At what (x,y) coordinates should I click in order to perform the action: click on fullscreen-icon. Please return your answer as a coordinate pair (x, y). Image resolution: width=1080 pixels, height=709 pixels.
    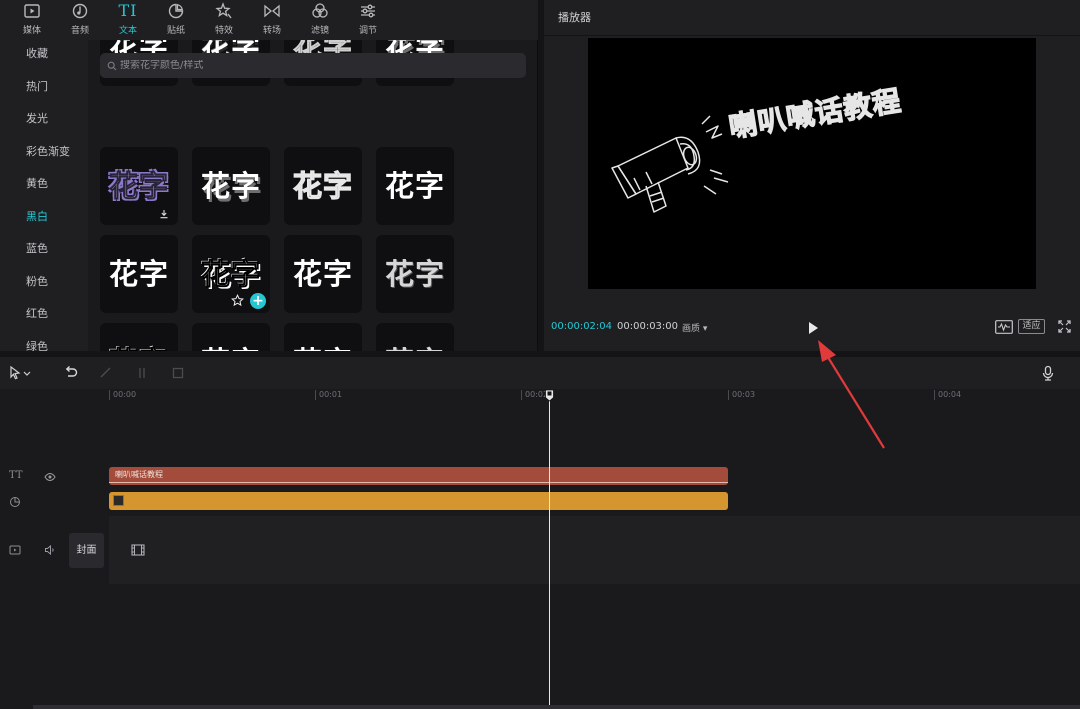
    Looking at the image, I should click on (1064, 326).